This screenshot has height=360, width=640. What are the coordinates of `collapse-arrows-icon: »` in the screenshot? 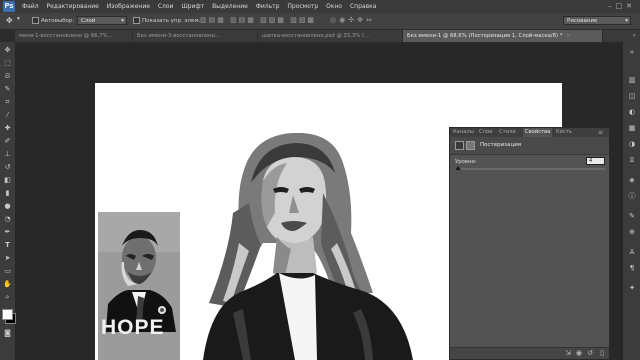 It's located at (632, 52).